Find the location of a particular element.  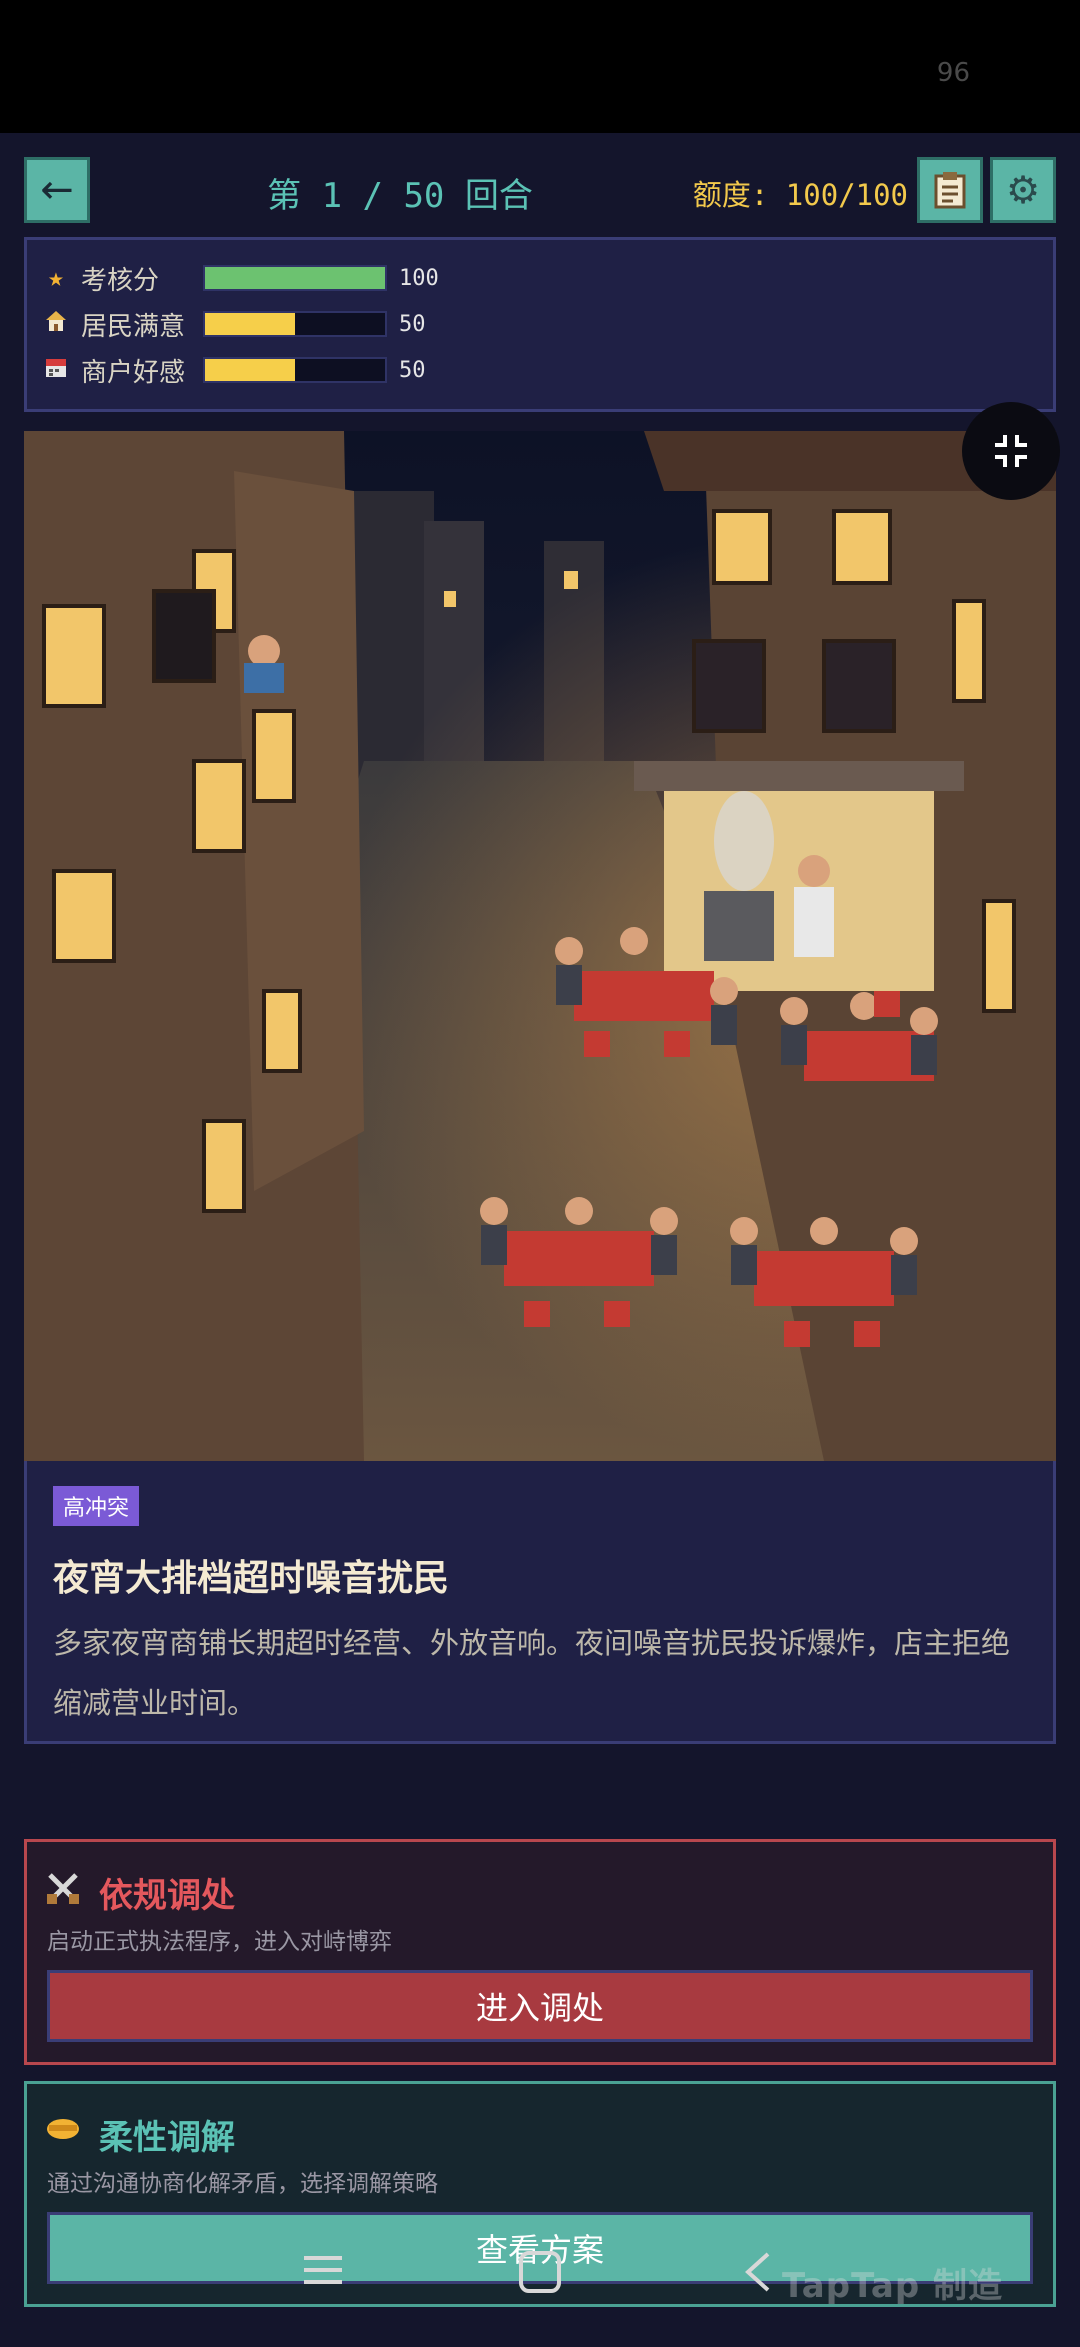

enter-mediation-button: 进入调处 is located at coordinates (540, 2006).